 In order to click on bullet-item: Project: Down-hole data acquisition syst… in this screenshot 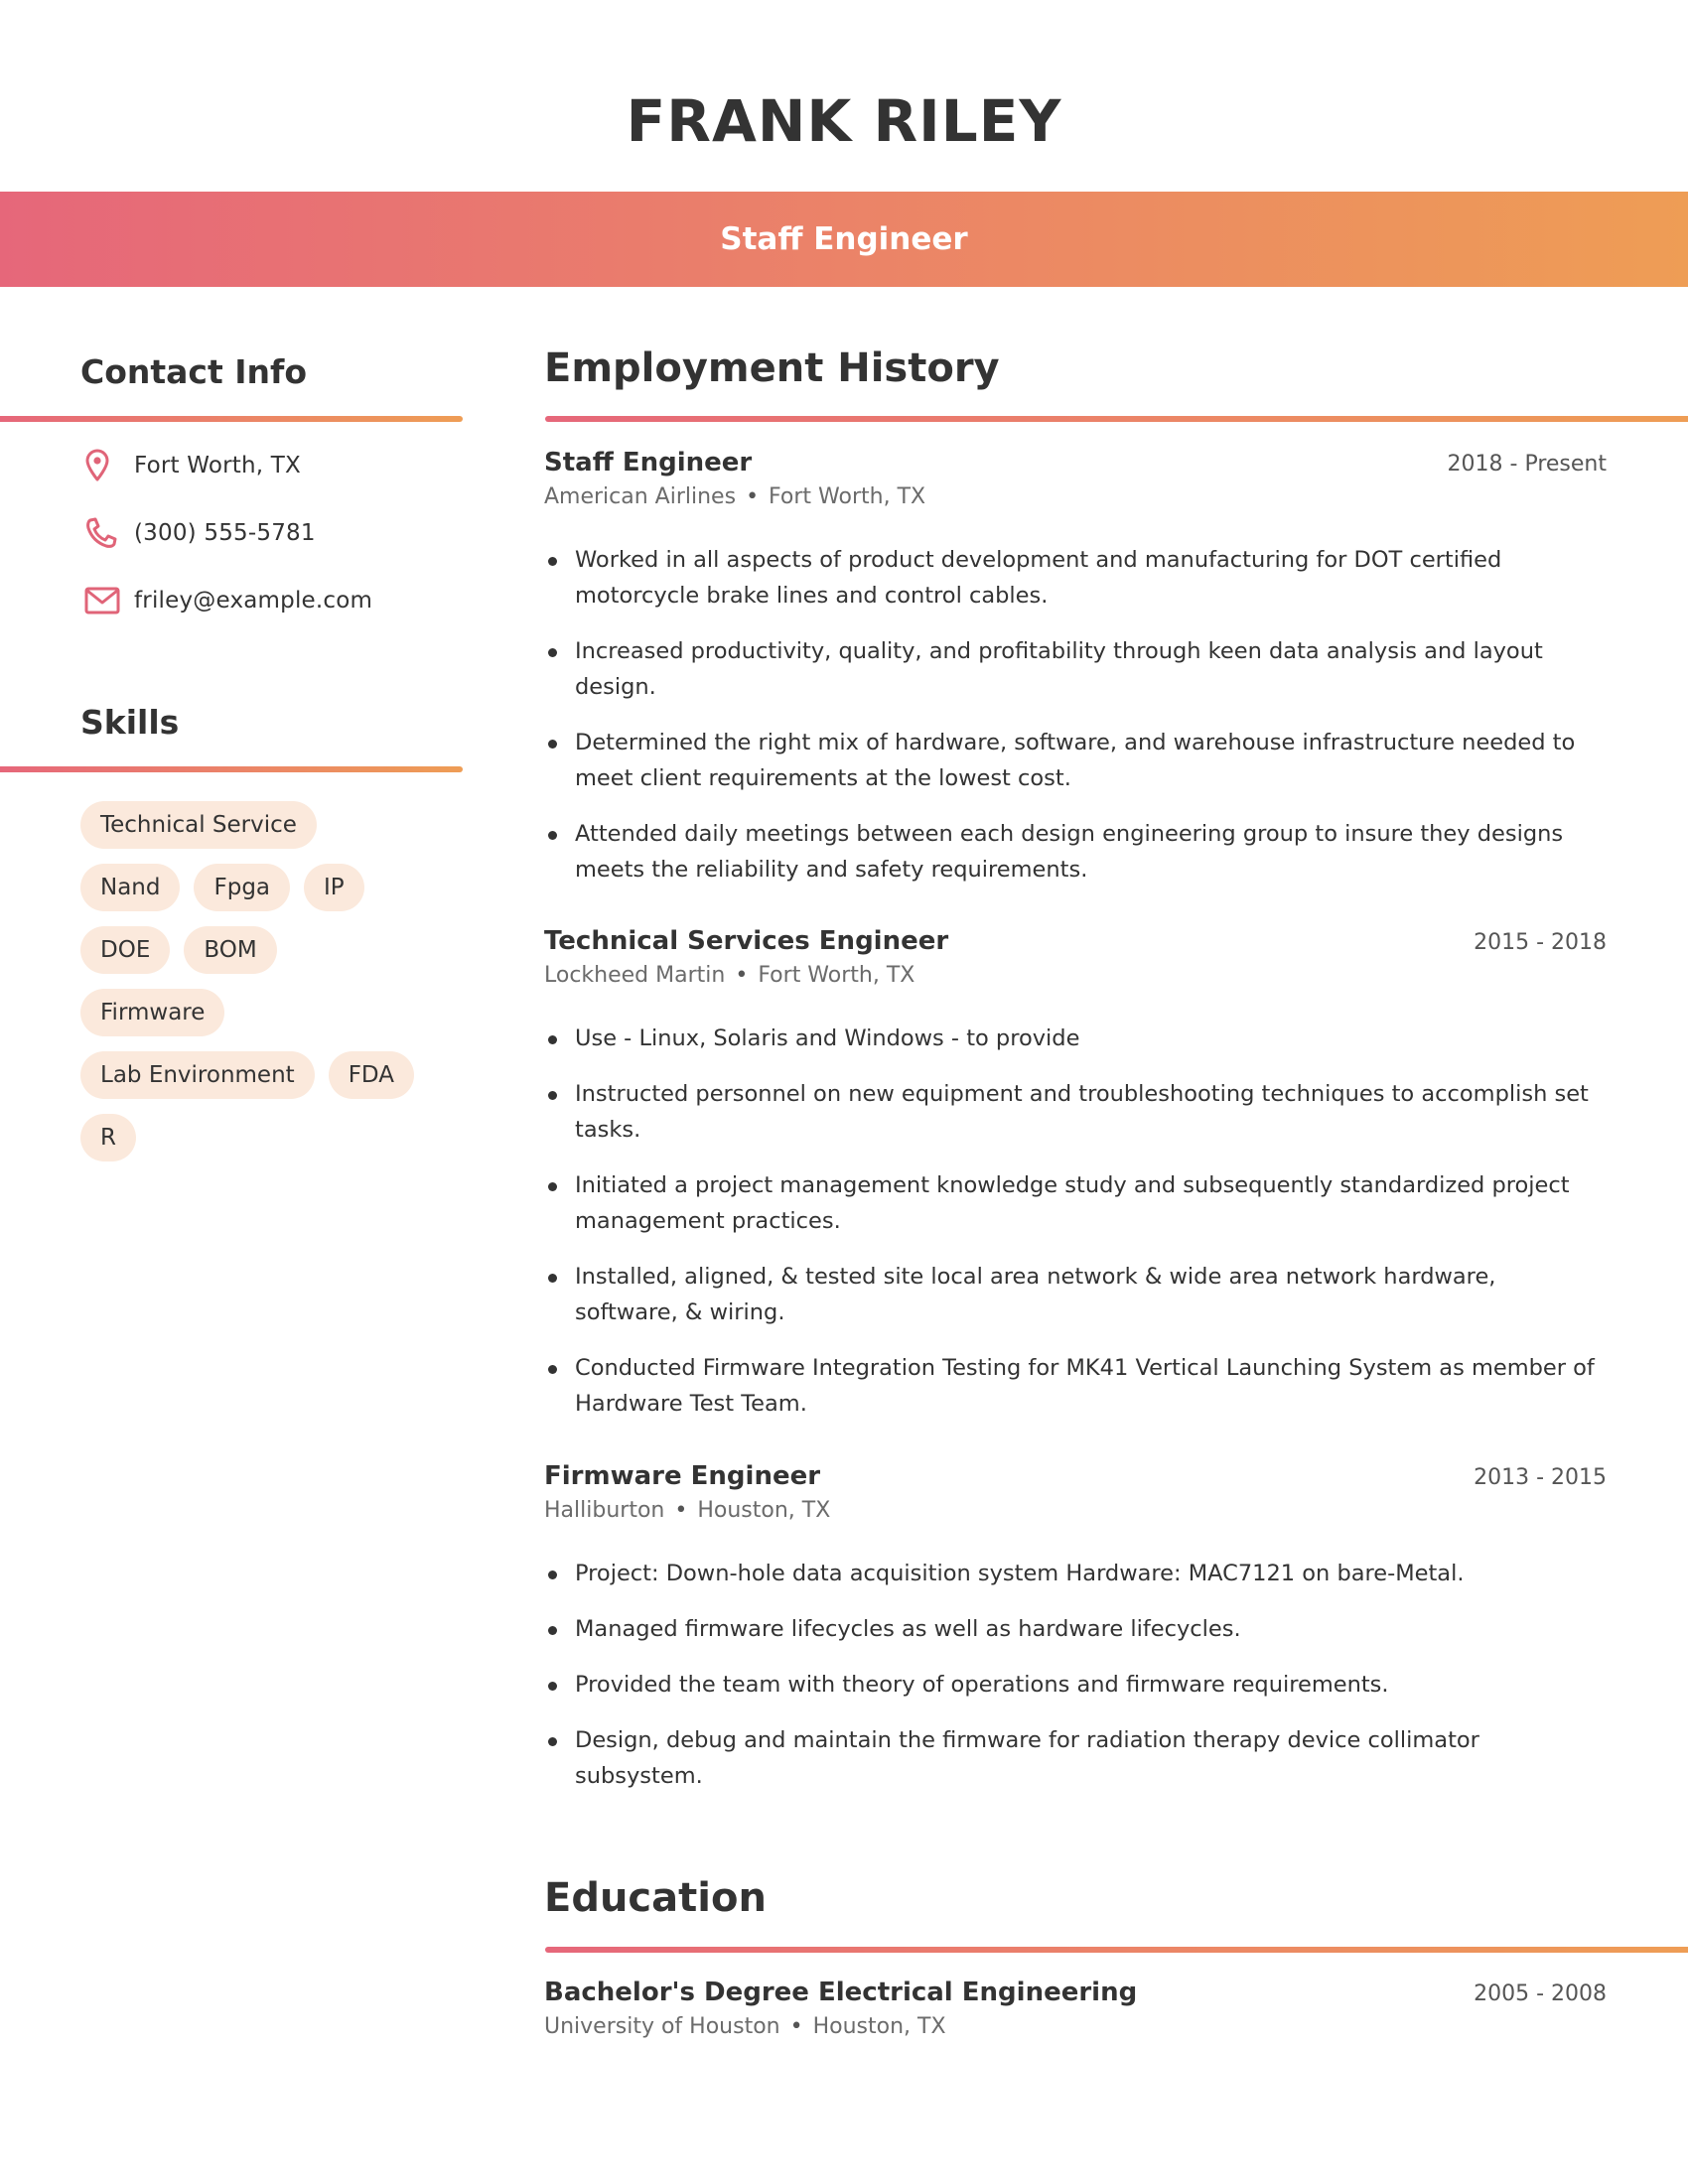, I will do `click(1075, 1573)`.